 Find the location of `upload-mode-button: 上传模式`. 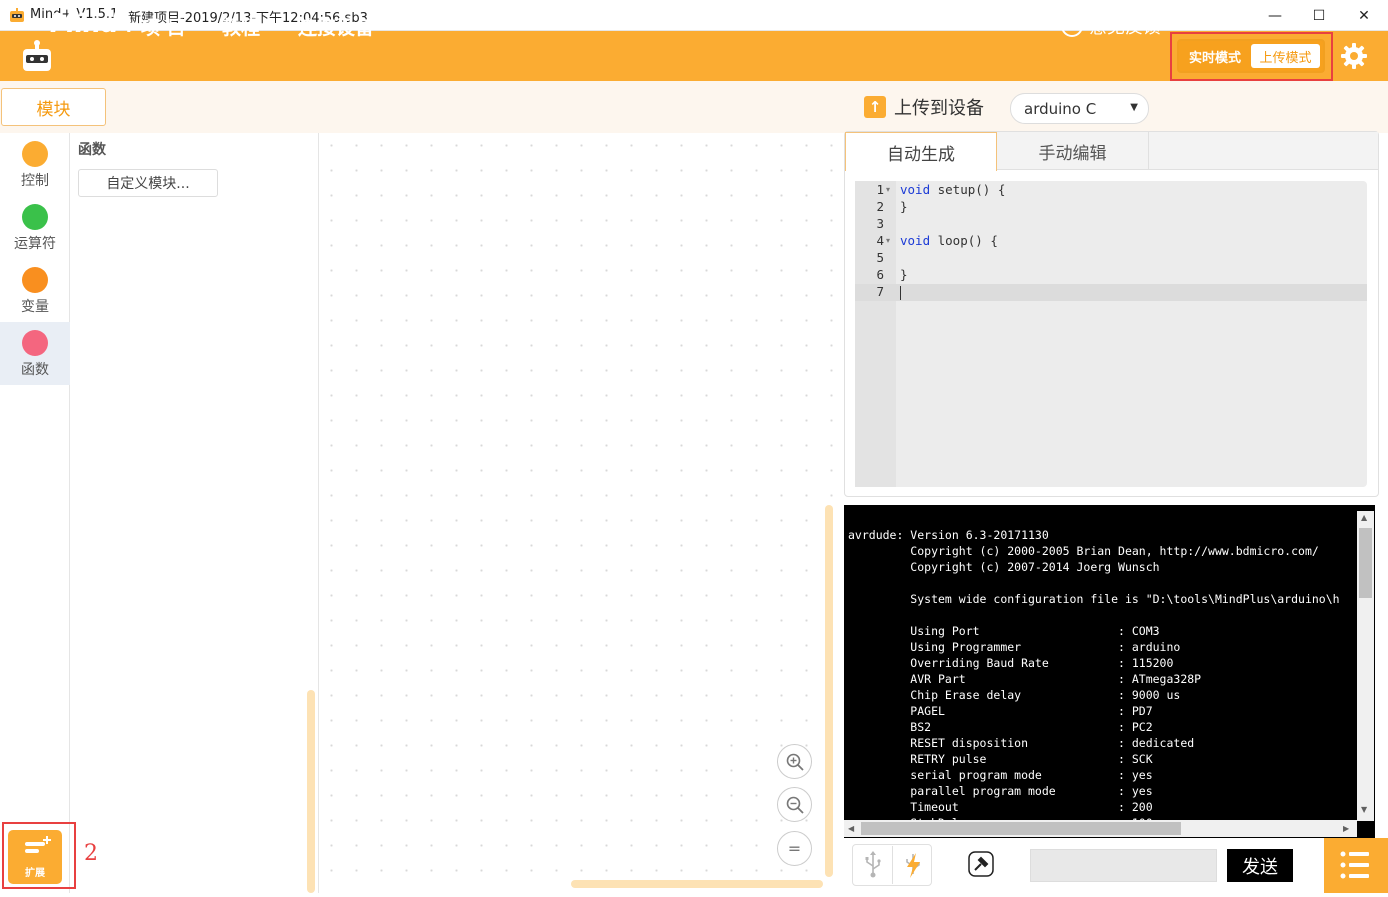

upload-mode-button: 上传模式 is located at coordinates (1285, 56).